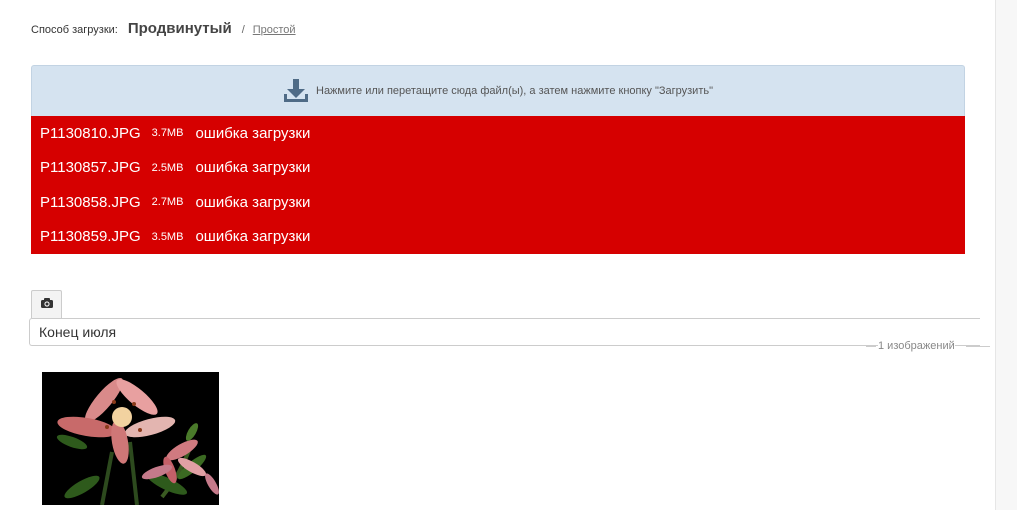 The width and height of the screenshot is (1017, 510). I want to click on upload-mode-advanced: Продвинутый, so click(179, 28).